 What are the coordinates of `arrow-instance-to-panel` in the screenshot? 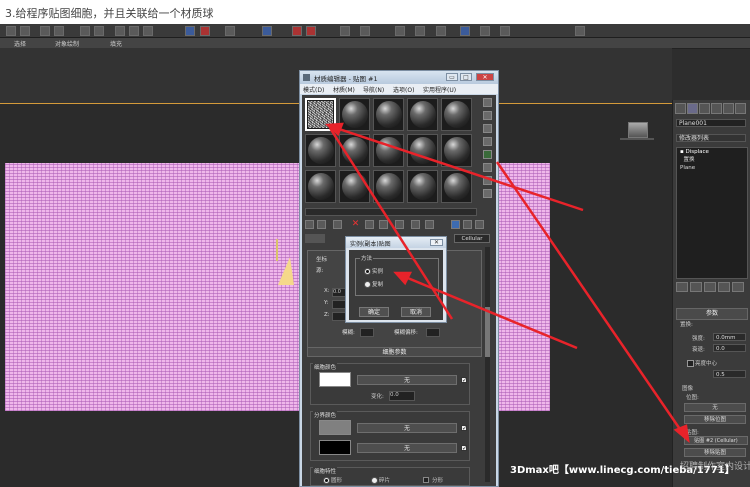 It's located at (487, 311).